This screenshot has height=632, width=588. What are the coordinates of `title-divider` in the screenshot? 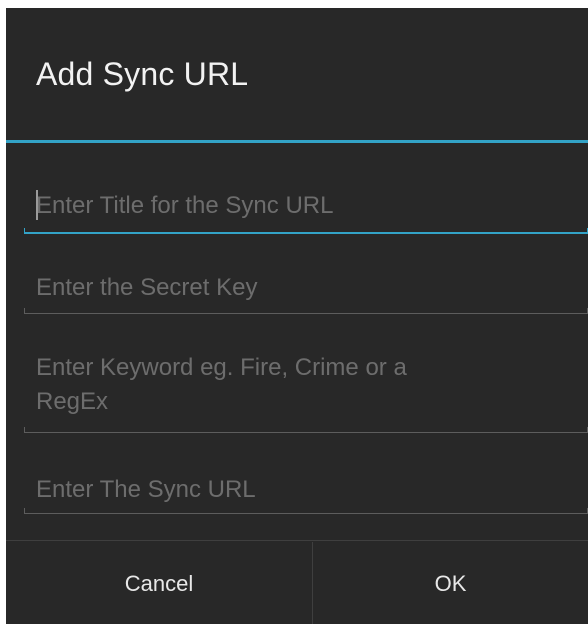 It's located at (297, 141).